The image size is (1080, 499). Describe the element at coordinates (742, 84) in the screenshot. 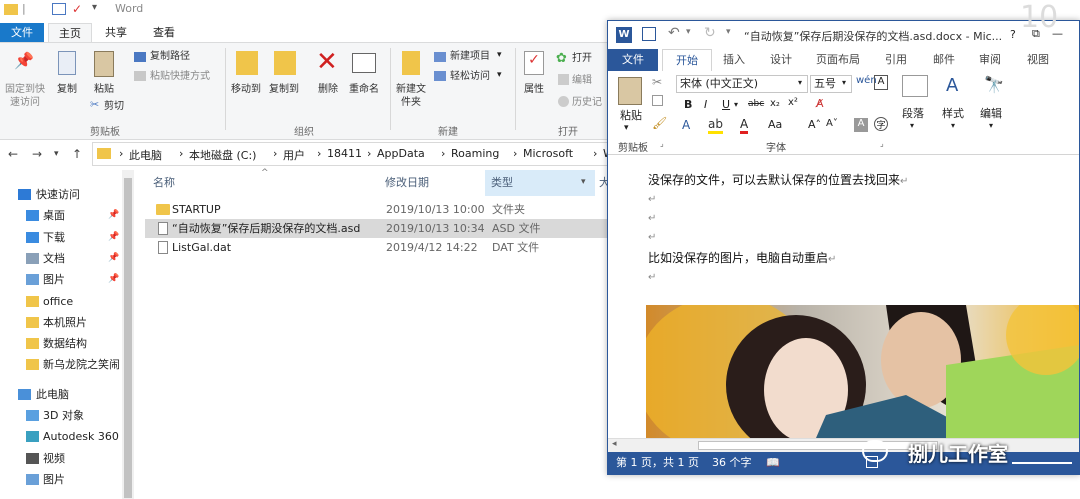

I see `font-name-select: 宋体 (中文正文)` at that location.